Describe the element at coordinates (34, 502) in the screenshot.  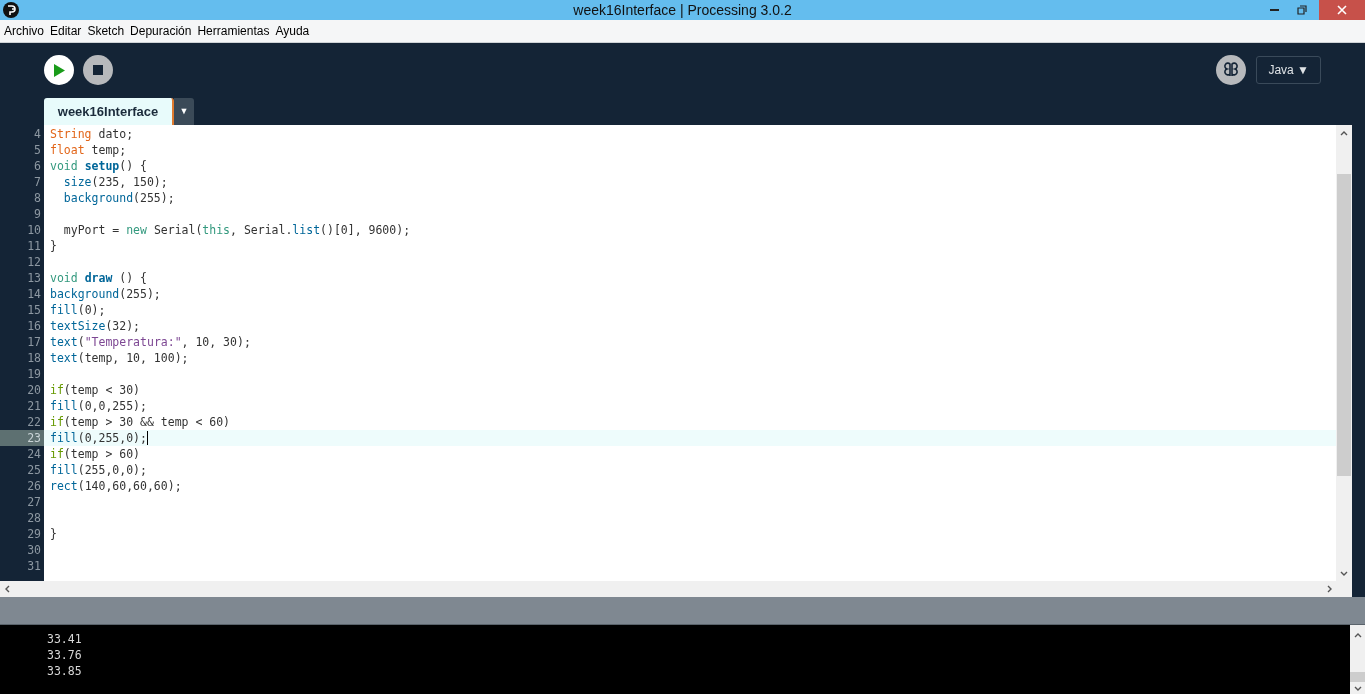
I see `line-number: 27` at that location.